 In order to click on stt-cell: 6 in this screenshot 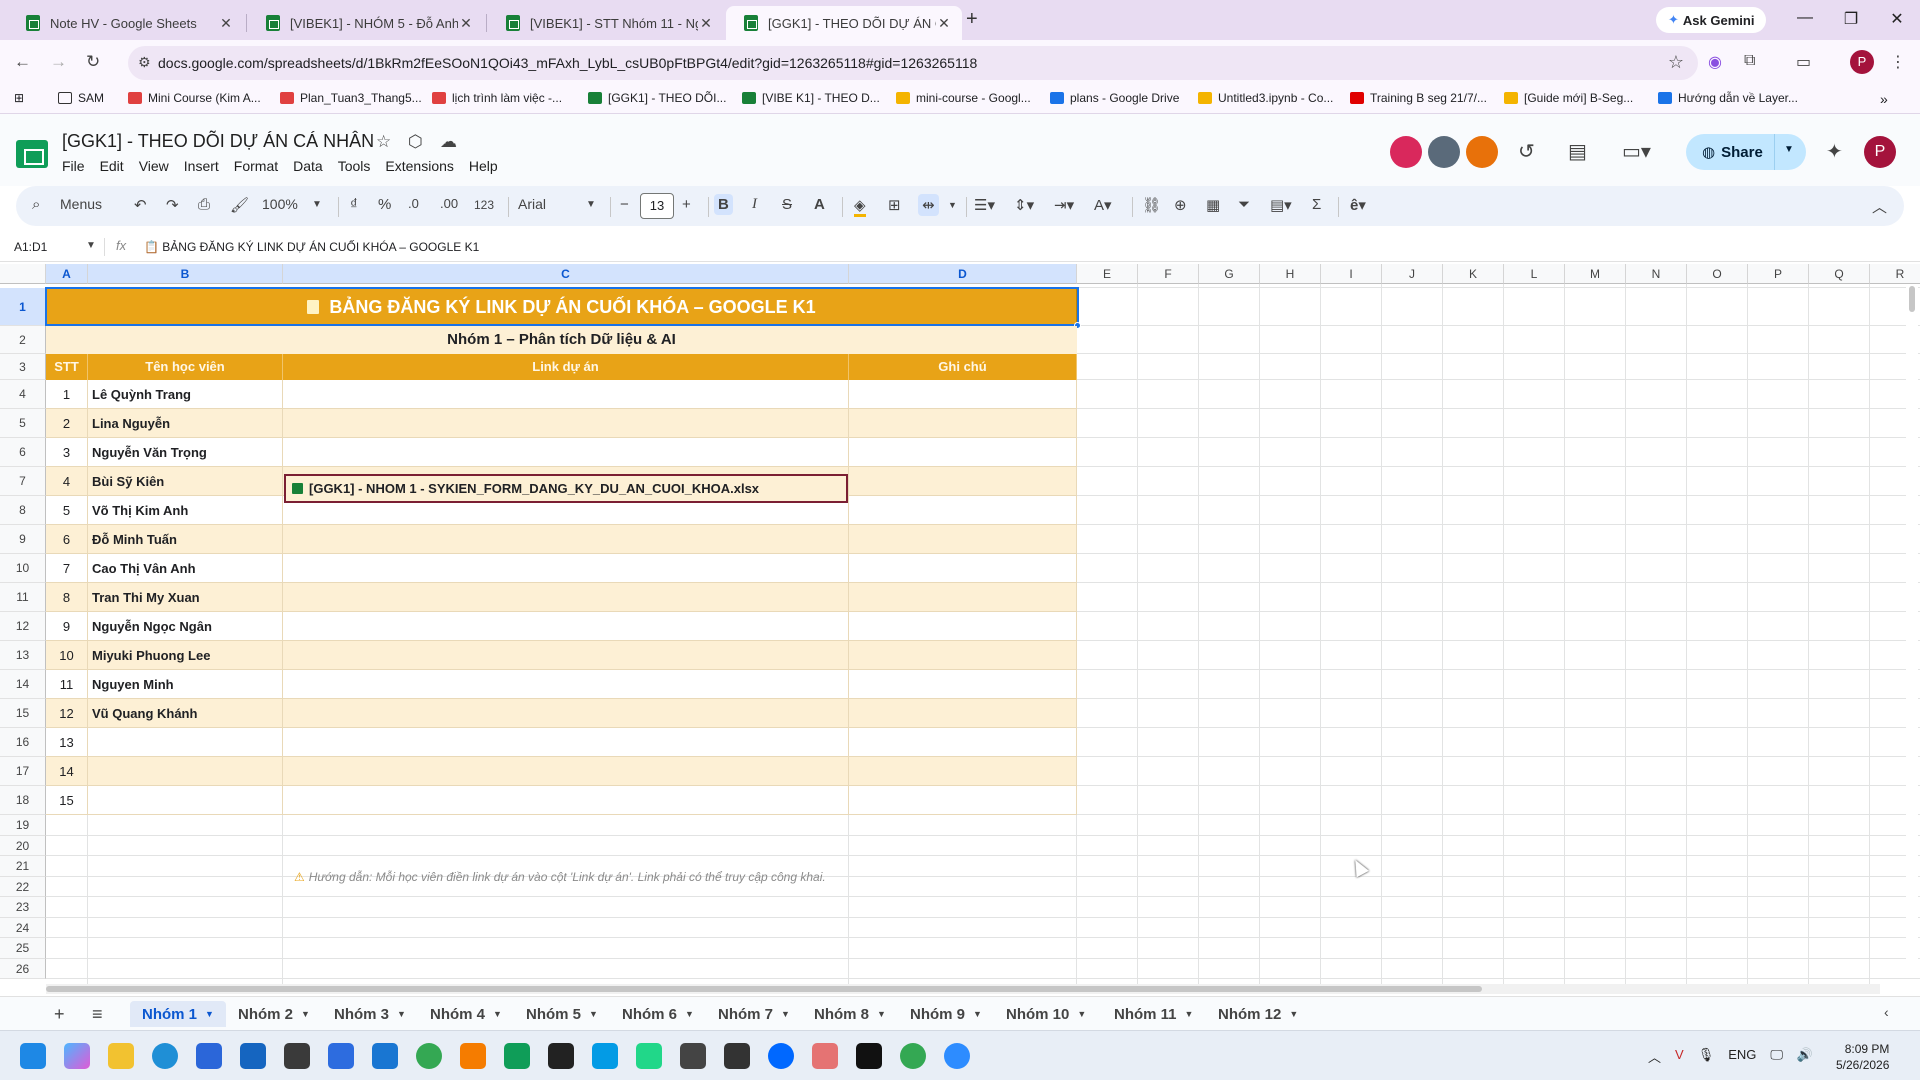, I will do `click(67, 539)`.